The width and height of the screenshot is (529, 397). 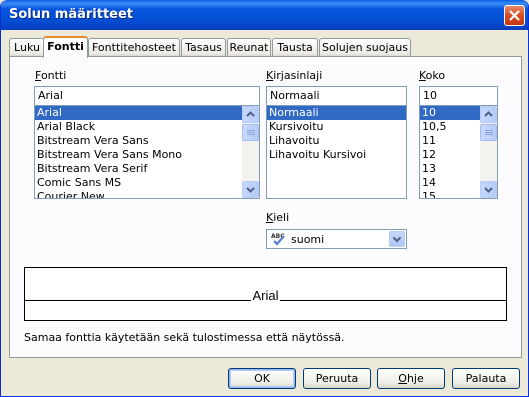 What do you see at coordinates (278, 217) in the screenshot?
I see `language-label: Kieli` at bounding box center [278, 217].